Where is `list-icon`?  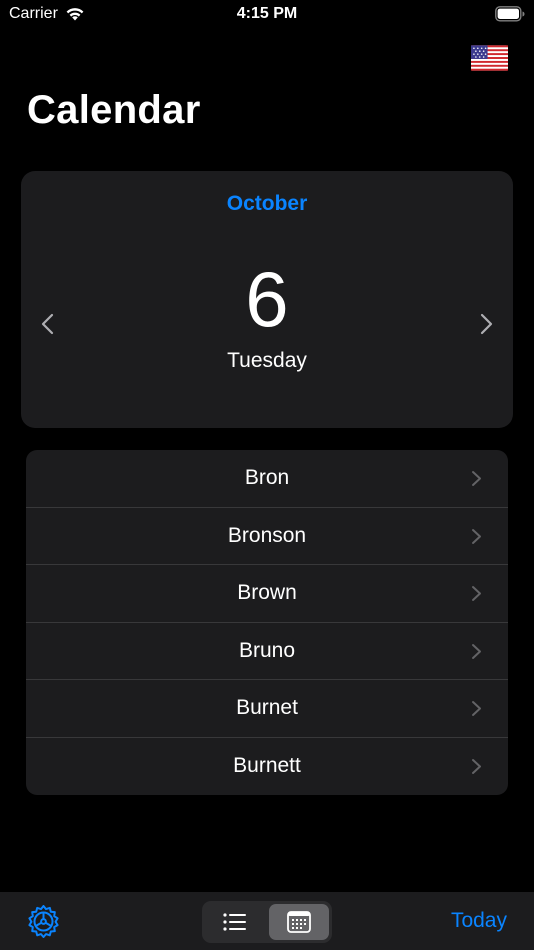 list-icon is located at coordinates (234, 922).